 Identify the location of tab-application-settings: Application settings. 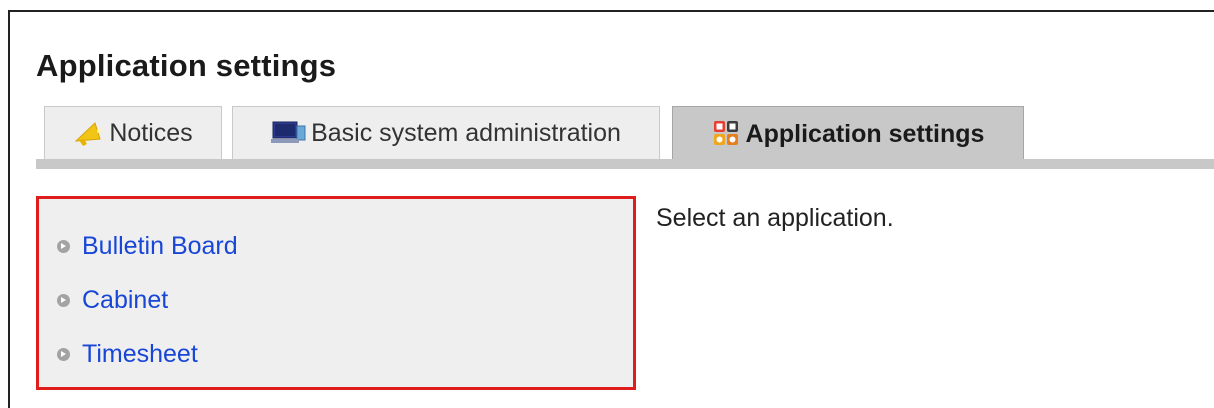
(848, 133).